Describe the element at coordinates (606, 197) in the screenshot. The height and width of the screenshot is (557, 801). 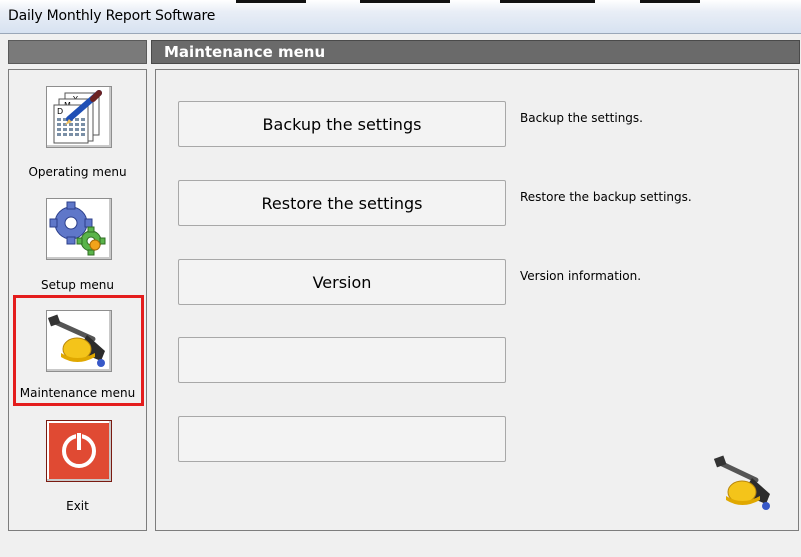
I see `restore-settings-description: Restore the backup settings.` at that location.